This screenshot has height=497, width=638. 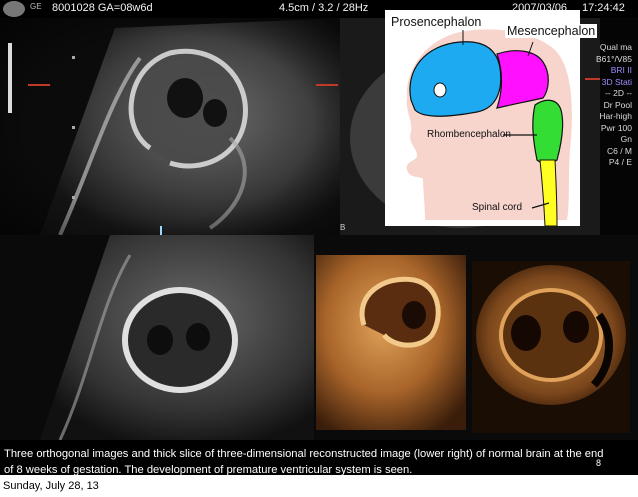 What do you see at coordinates (551, 31) in the screenshot?
I see `label-mesencephalon: Mesencephalon` at bounding box center [551, 31].